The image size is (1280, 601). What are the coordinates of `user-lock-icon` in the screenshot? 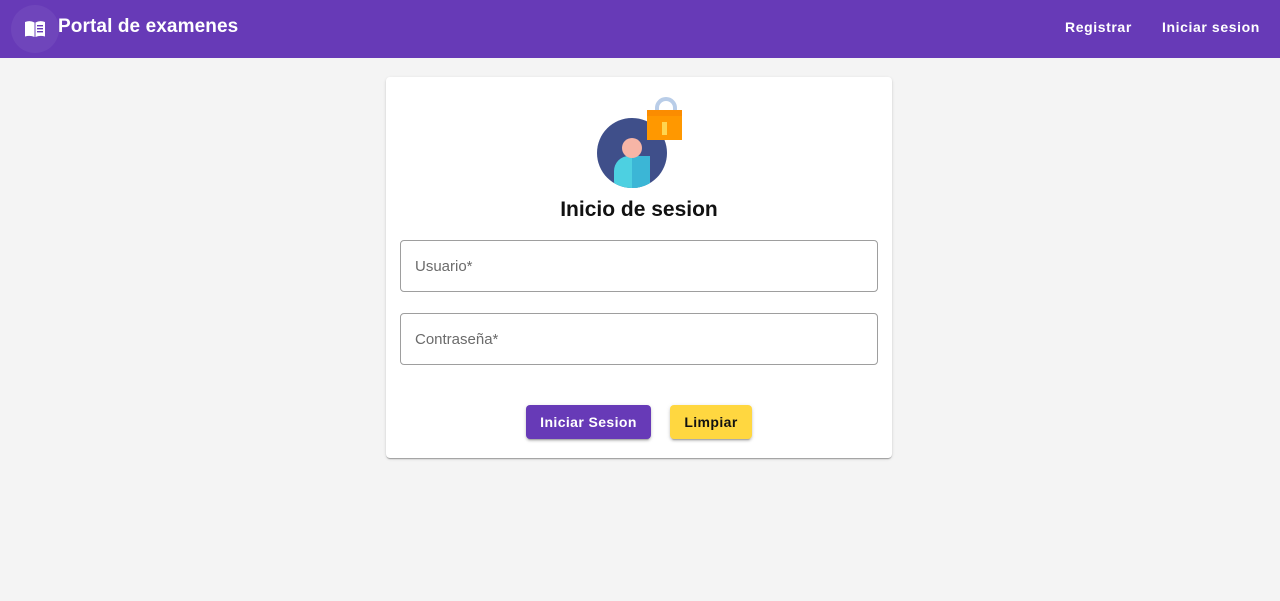 It's located at (640, 141).